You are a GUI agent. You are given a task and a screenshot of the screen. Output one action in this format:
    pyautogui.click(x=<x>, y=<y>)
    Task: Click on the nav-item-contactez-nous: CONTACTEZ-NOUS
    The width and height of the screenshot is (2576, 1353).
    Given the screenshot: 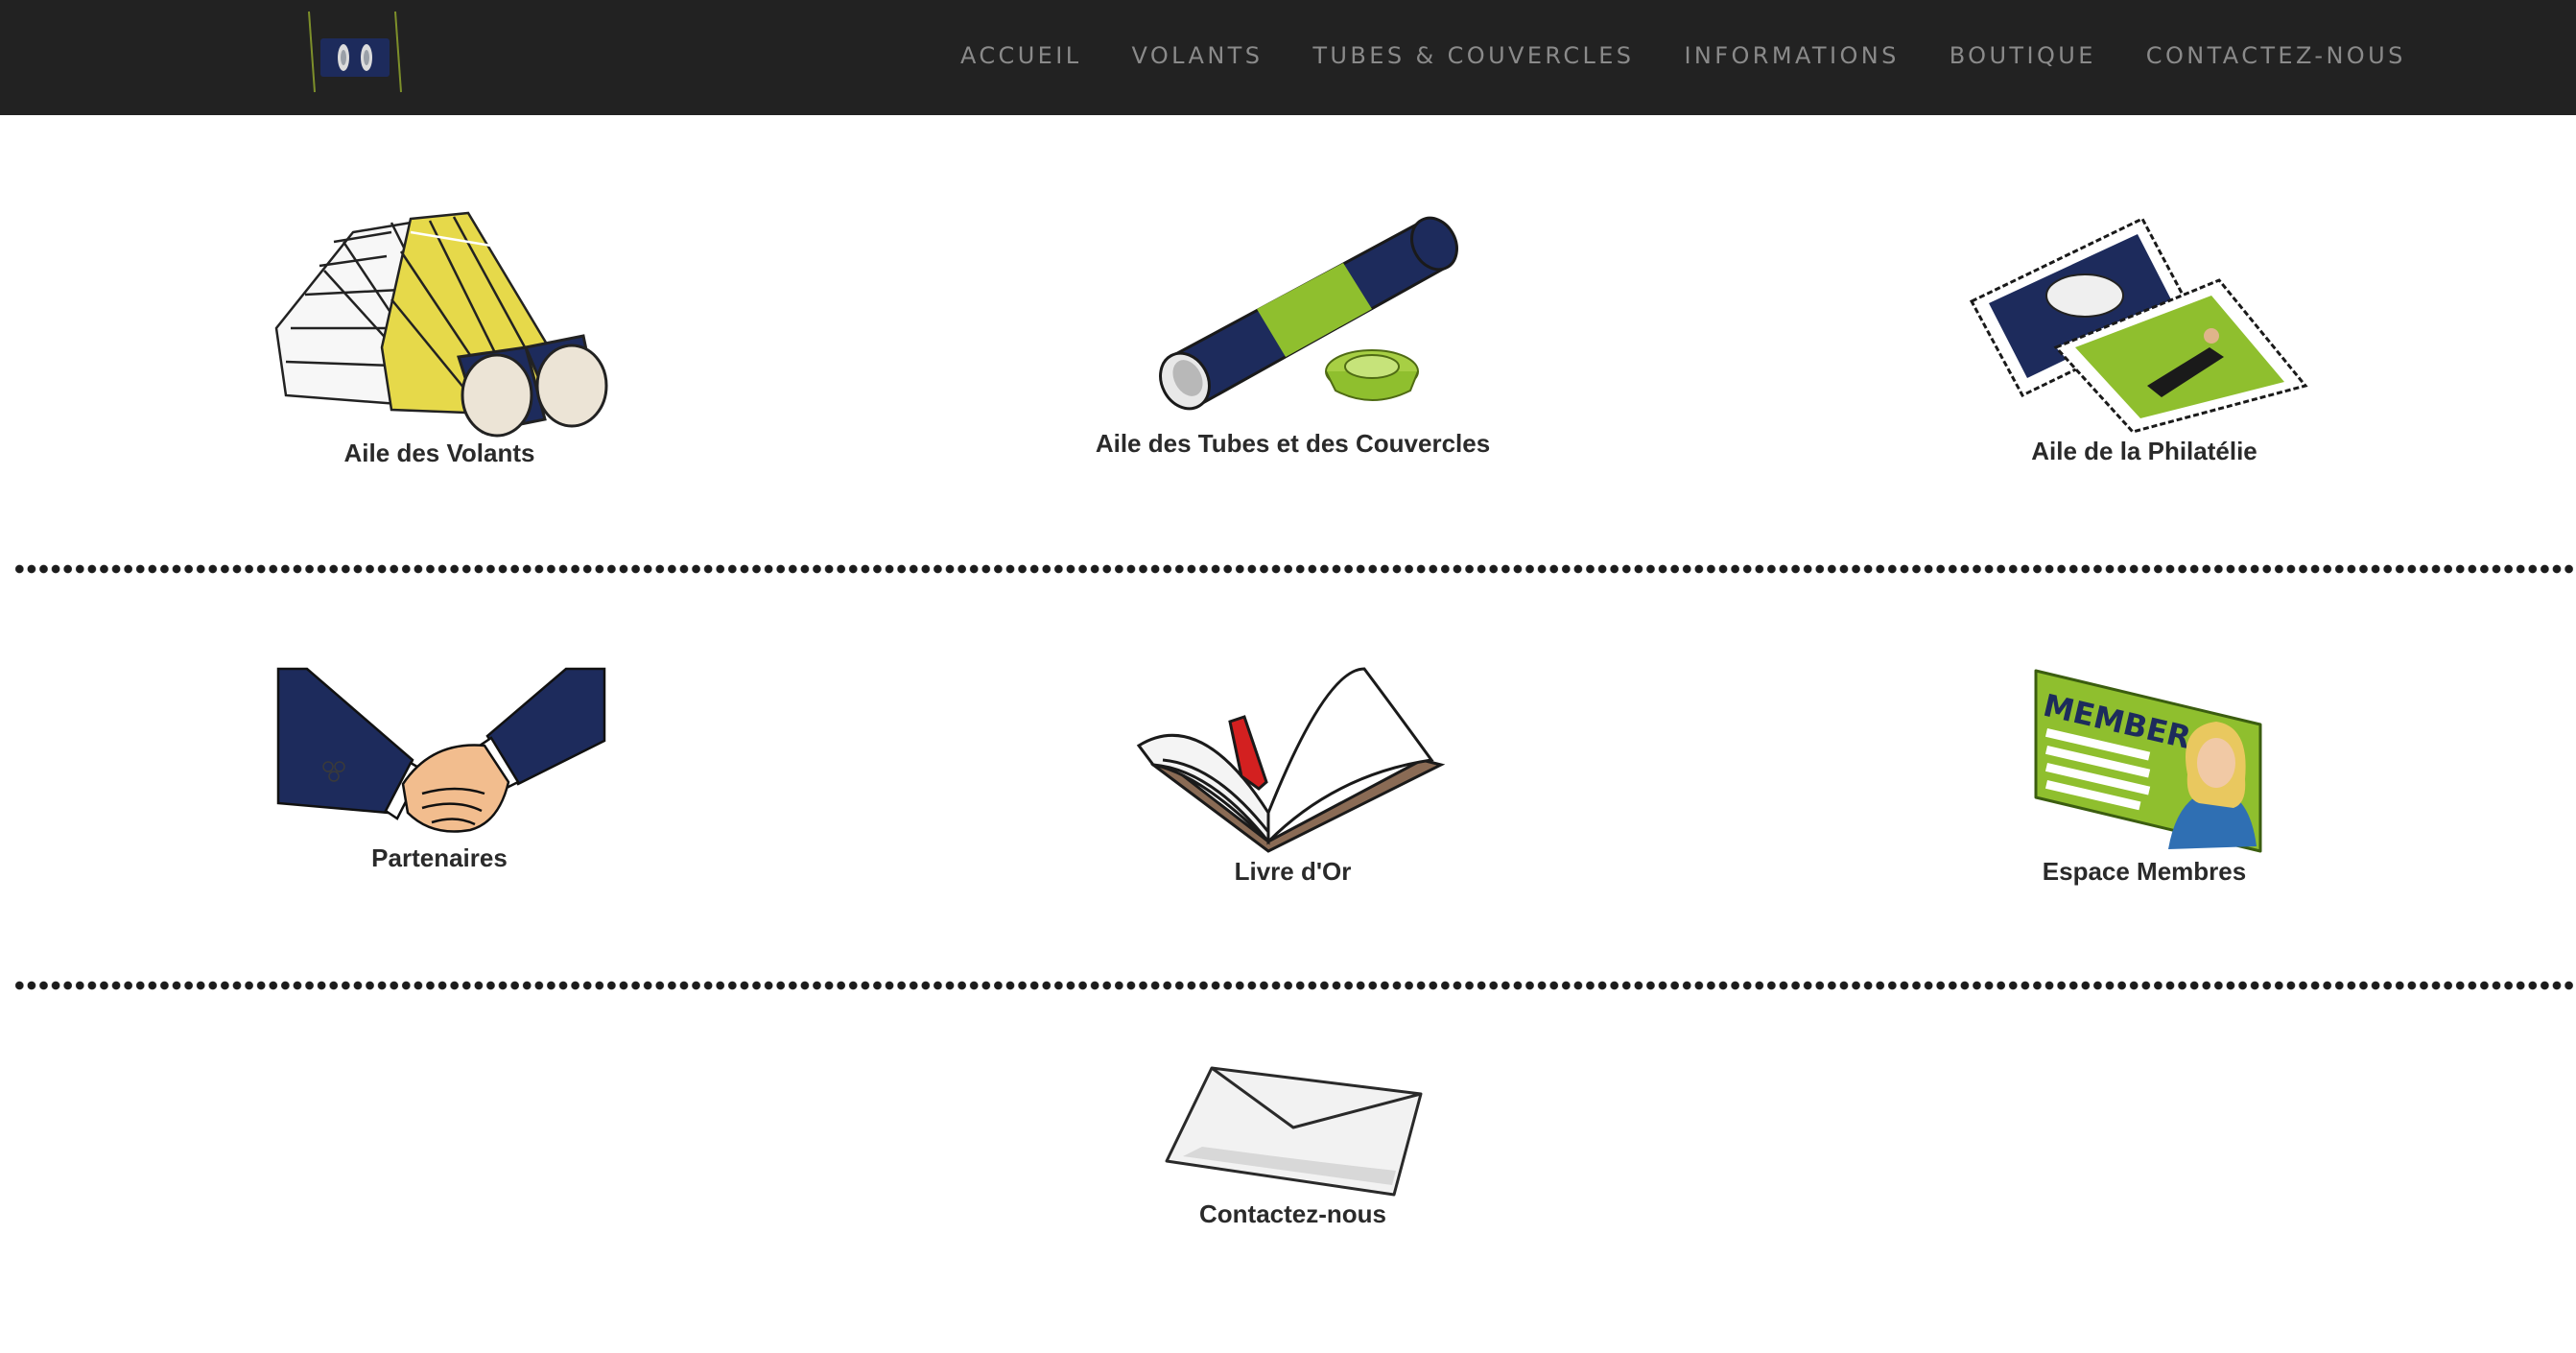 What is the action you would take?
    pyautogui.click(x=2276, y=56)
    